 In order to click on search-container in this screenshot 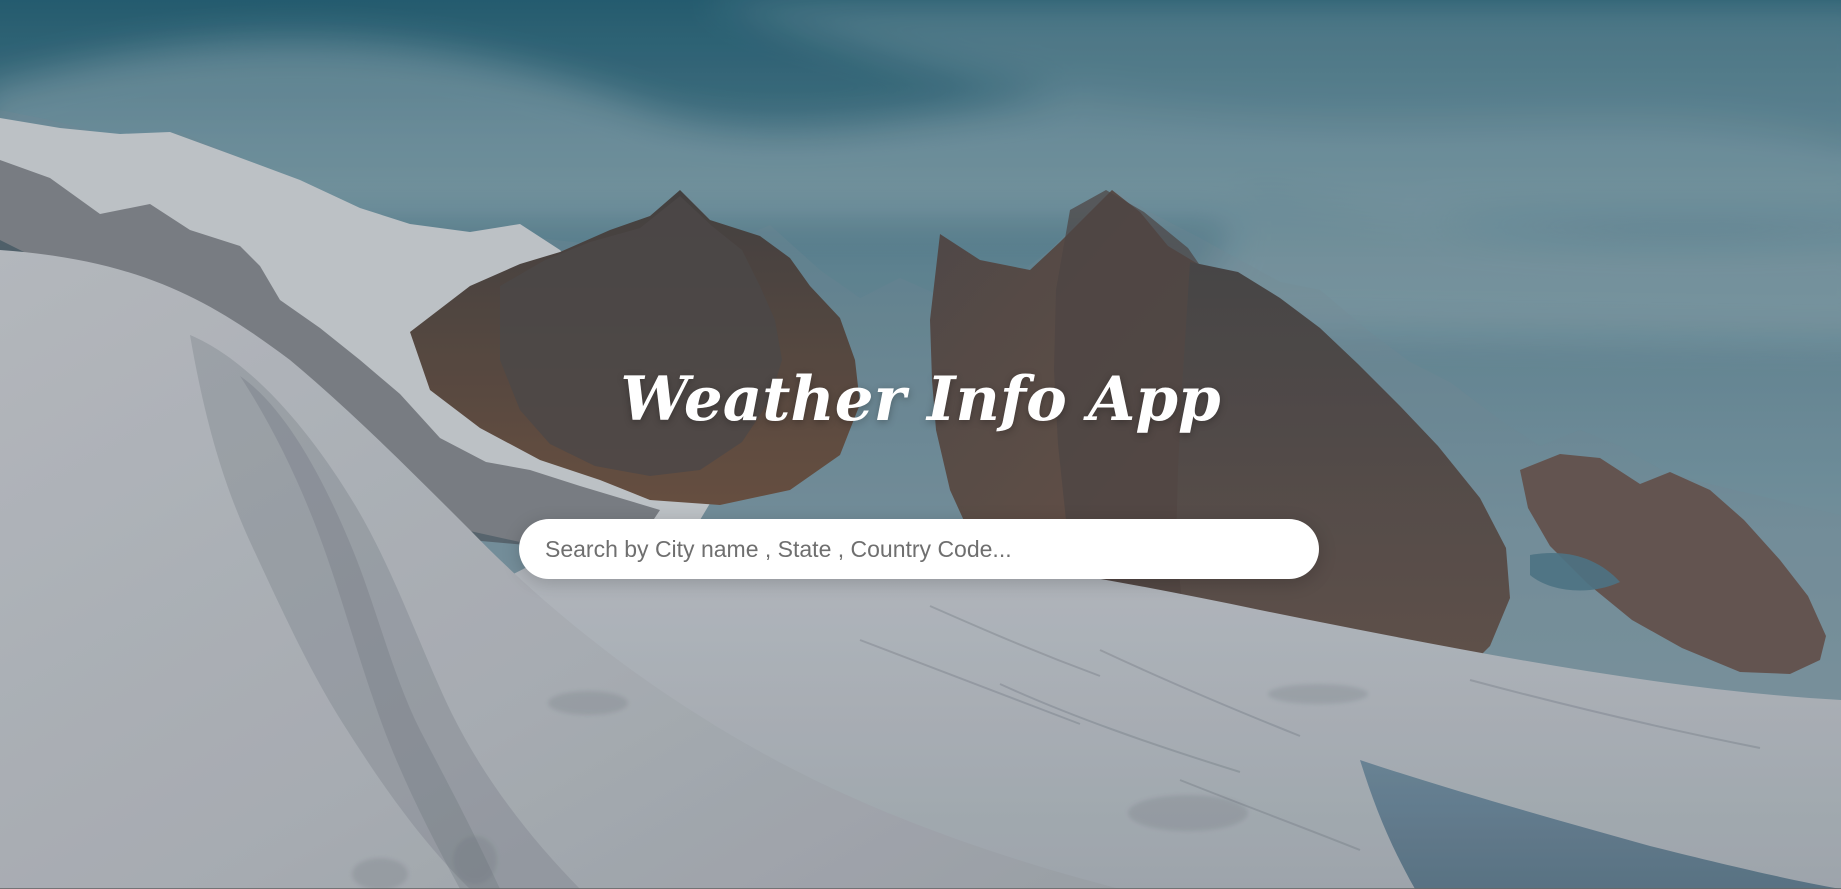, I will do `click(919, 549)`.